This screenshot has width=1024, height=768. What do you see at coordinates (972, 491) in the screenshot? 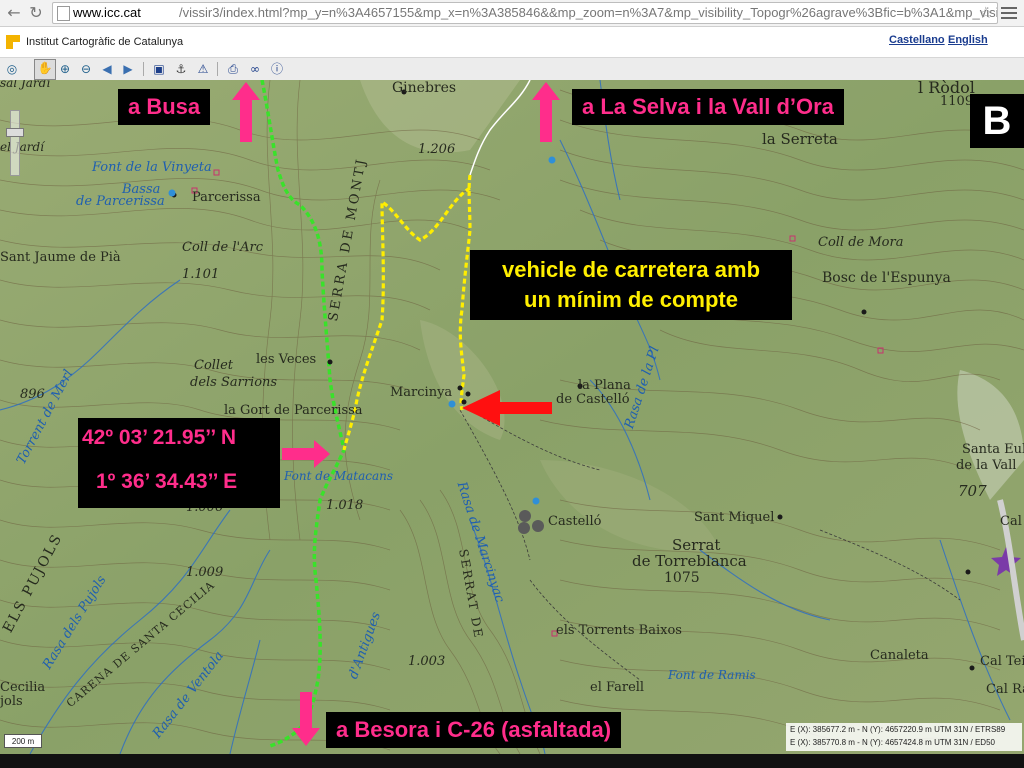
I see `map-label-elev-707: 707` at bounding box center [972, 491].